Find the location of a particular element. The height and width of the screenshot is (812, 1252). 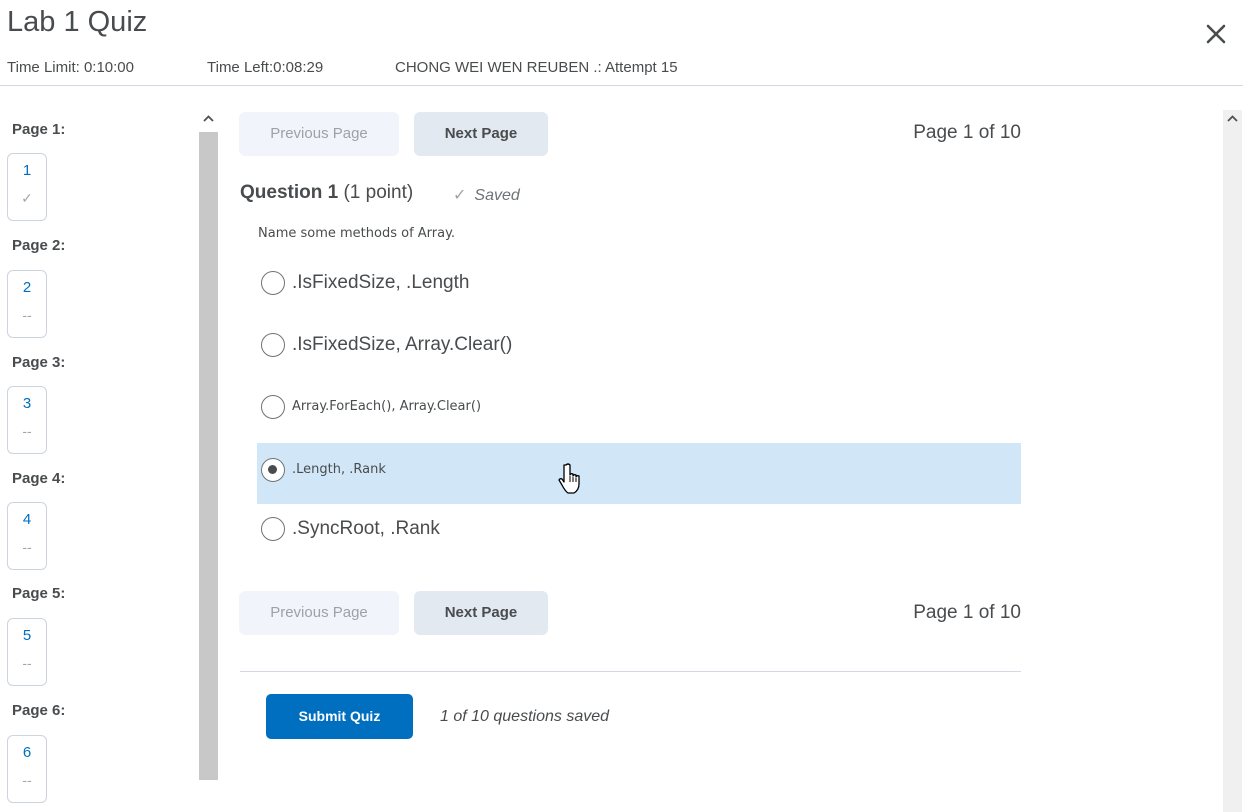

radio-dot-icon is located at coordinates (272, 469).